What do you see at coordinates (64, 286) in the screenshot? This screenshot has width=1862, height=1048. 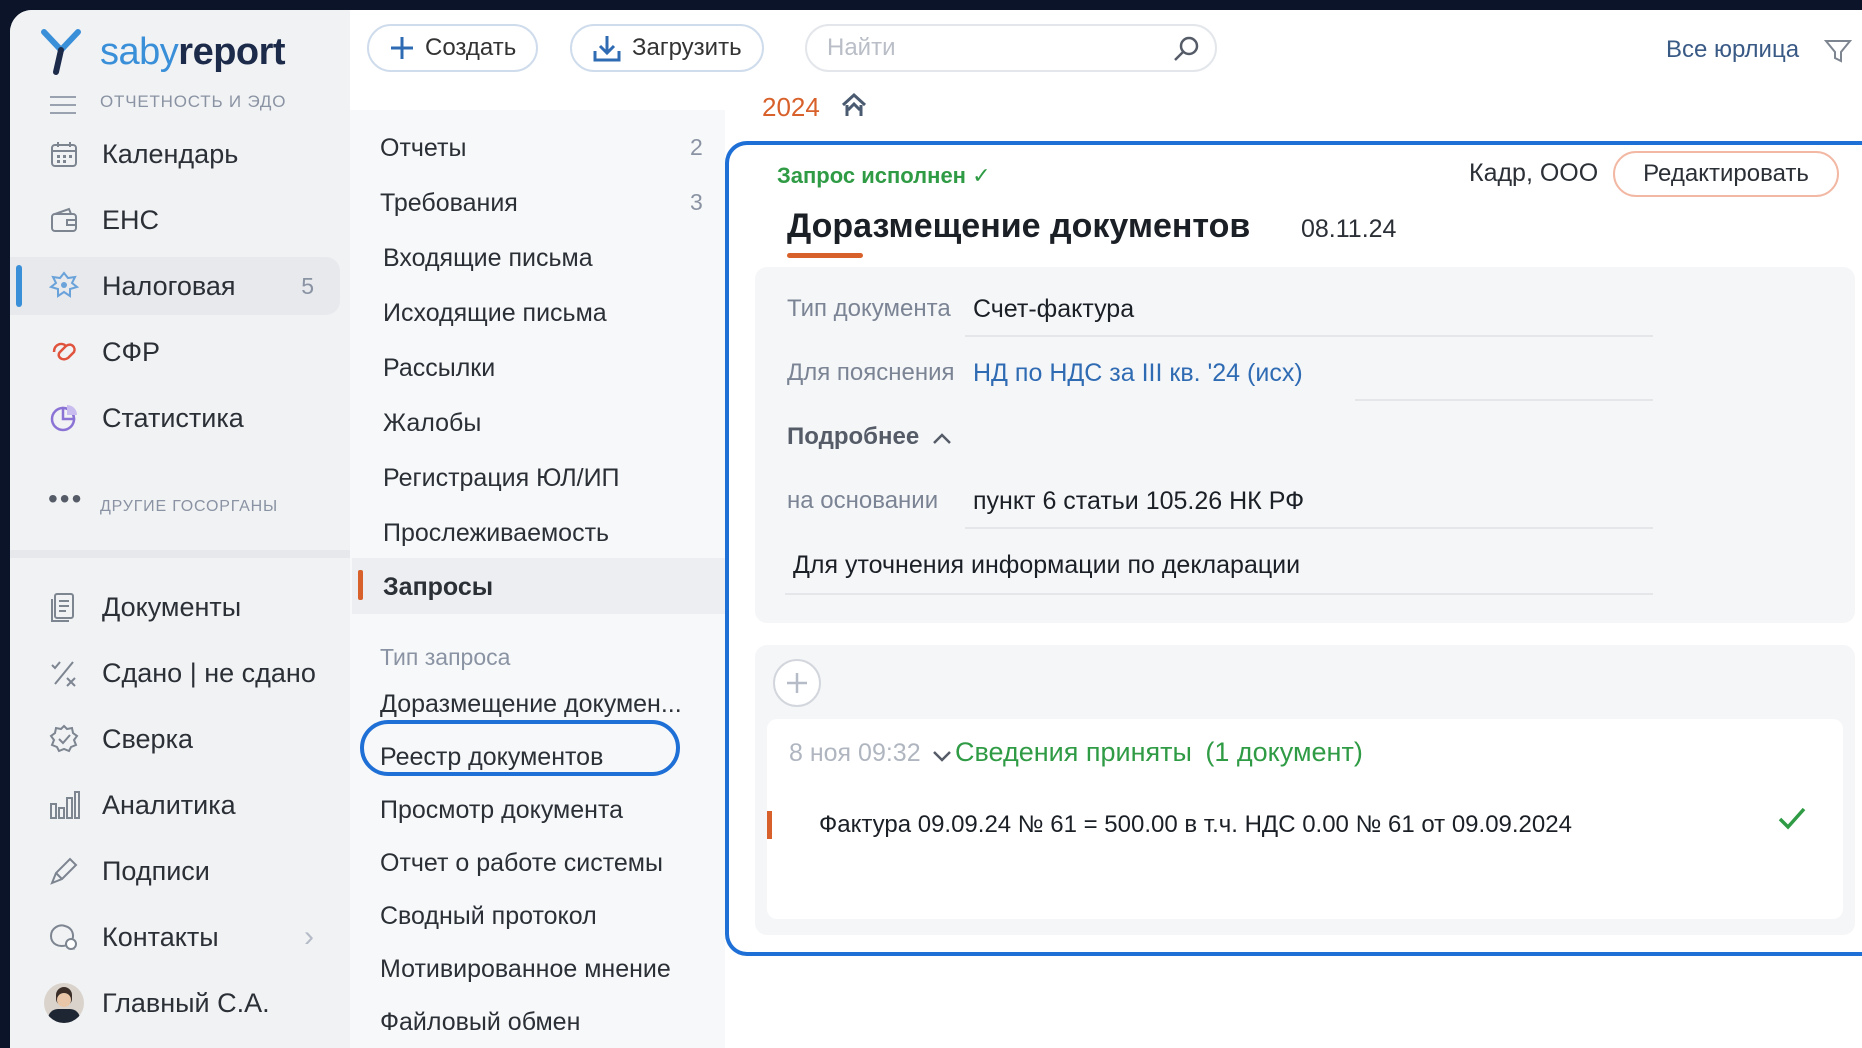 I see `emblem-icon` at bounding box center [64, 286].